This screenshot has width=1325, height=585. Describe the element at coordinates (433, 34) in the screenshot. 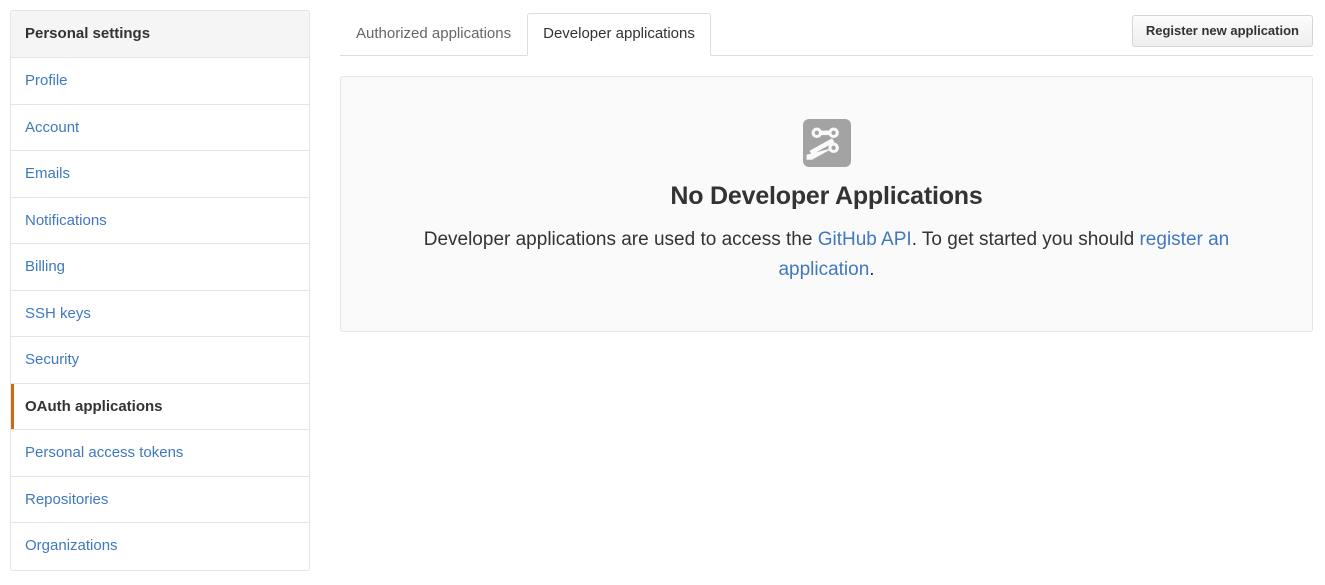

I see `tab-authorized-applications: Authorized applications` at that location.